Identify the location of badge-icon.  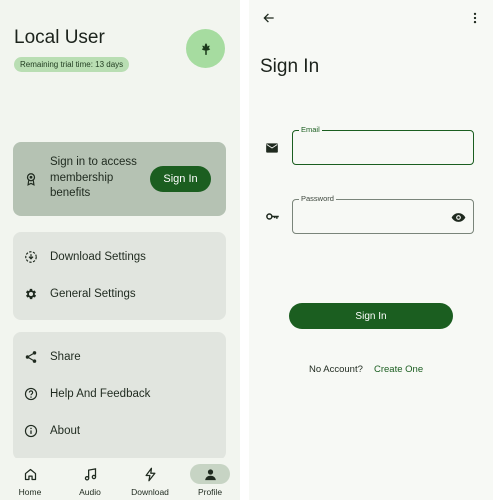
(31, 179).